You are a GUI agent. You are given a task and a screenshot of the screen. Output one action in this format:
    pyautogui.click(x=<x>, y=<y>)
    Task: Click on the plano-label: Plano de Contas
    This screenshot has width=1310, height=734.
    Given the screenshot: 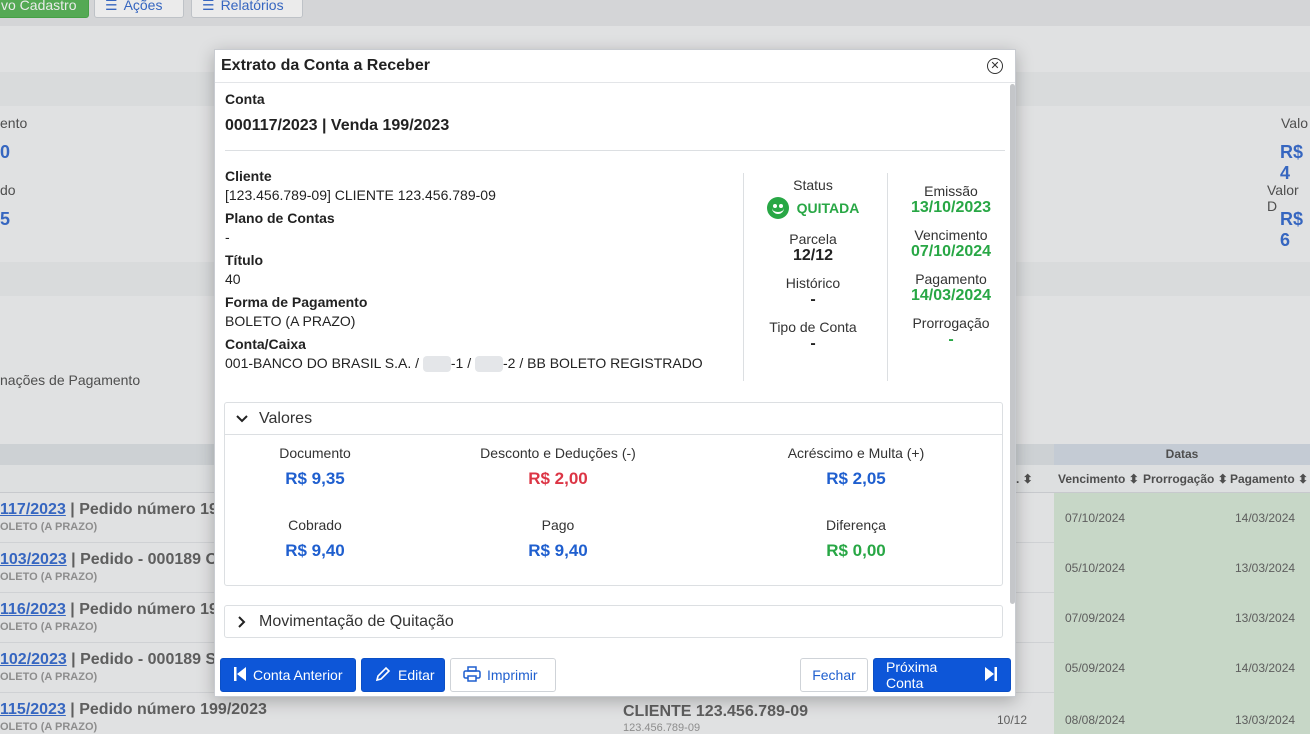 What is the action you would take?
    pyautogui.click(x=280, y=218)
    